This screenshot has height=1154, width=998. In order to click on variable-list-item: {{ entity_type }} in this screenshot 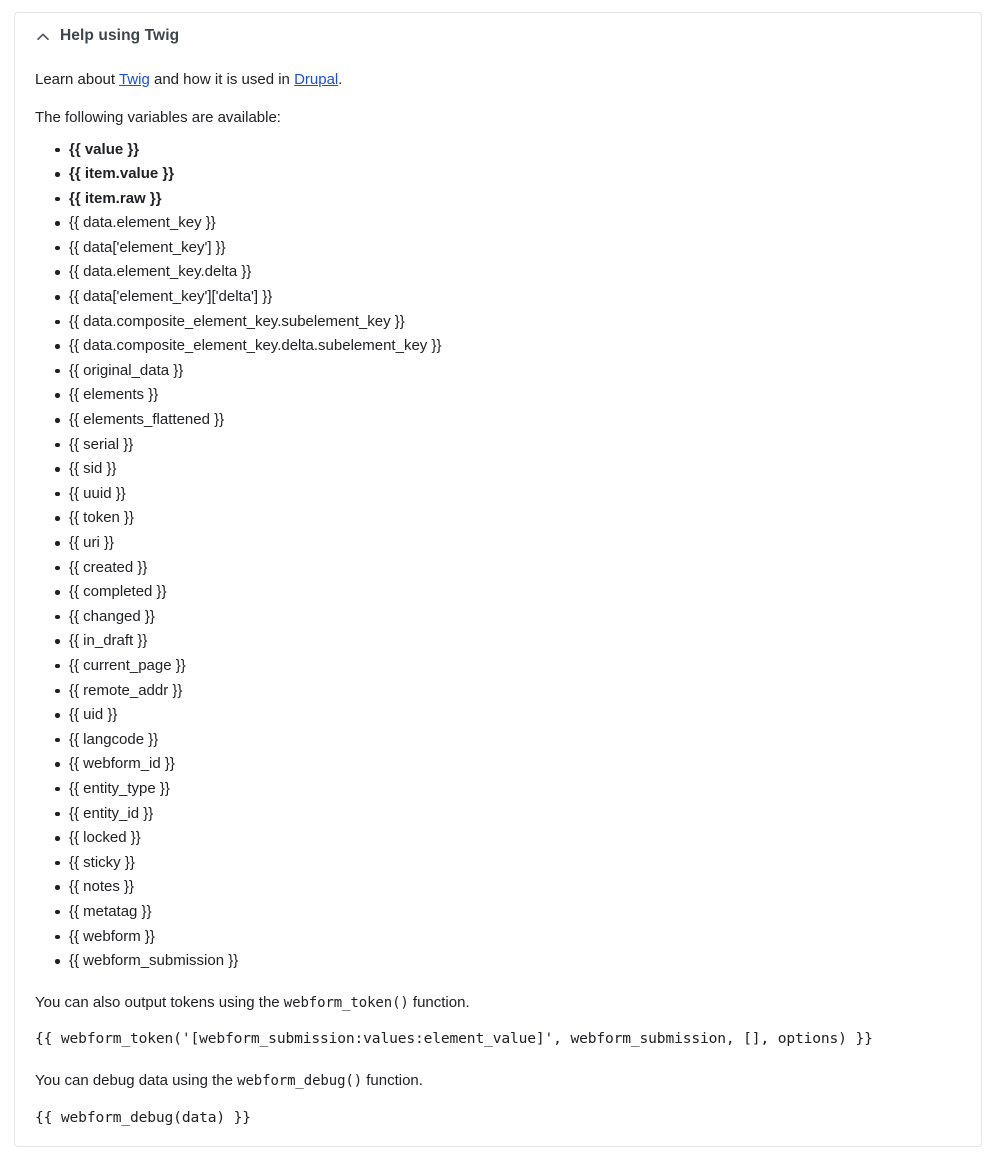, I will do `click(508, 789)`.